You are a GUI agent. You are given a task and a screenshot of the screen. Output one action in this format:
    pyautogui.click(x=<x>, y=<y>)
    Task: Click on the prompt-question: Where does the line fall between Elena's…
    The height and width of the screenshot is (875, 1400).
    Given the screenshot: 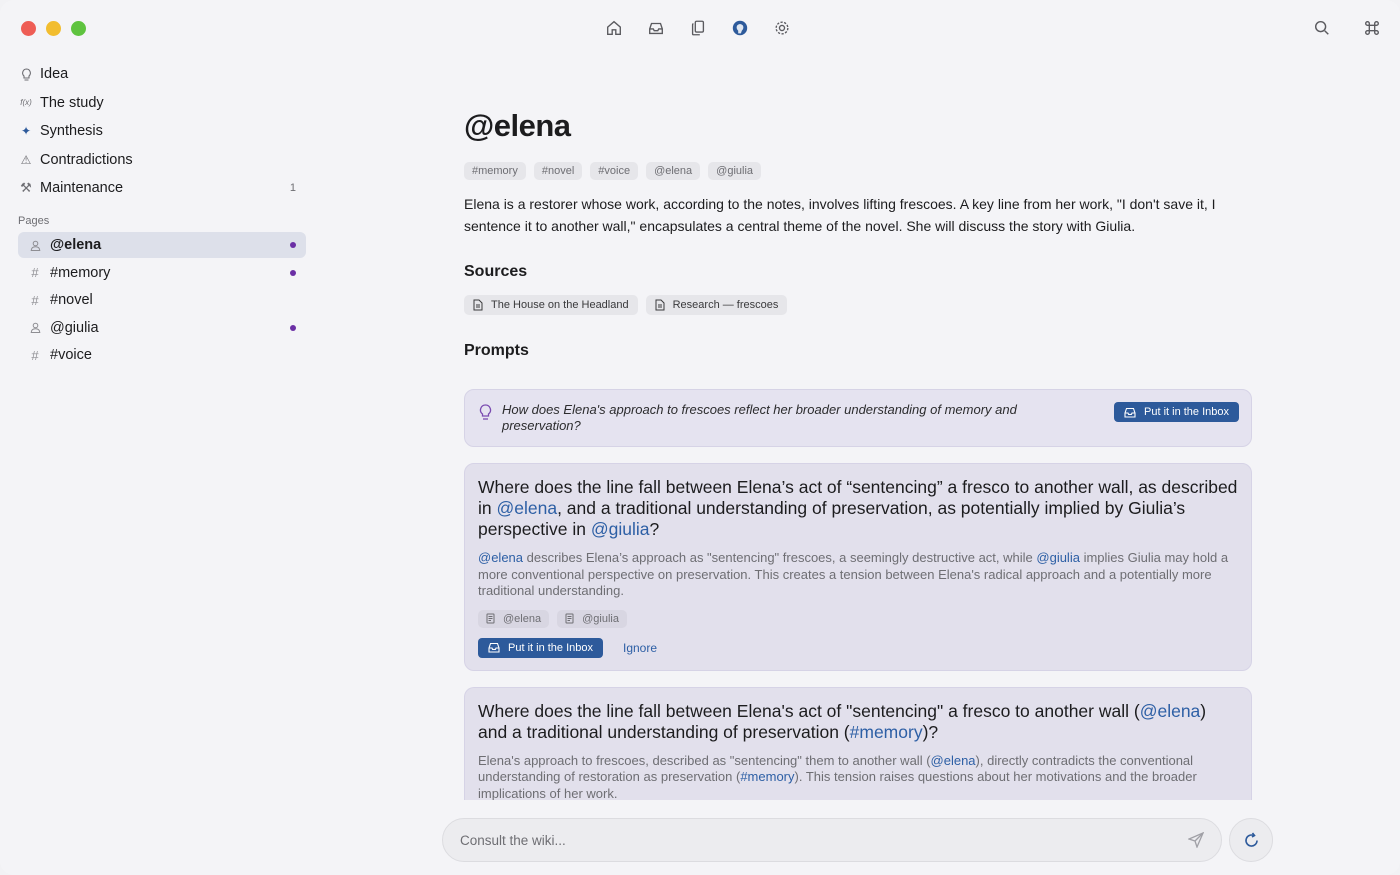 What is the action you would take?
    pyautogui.click(x=858, y=722)
    